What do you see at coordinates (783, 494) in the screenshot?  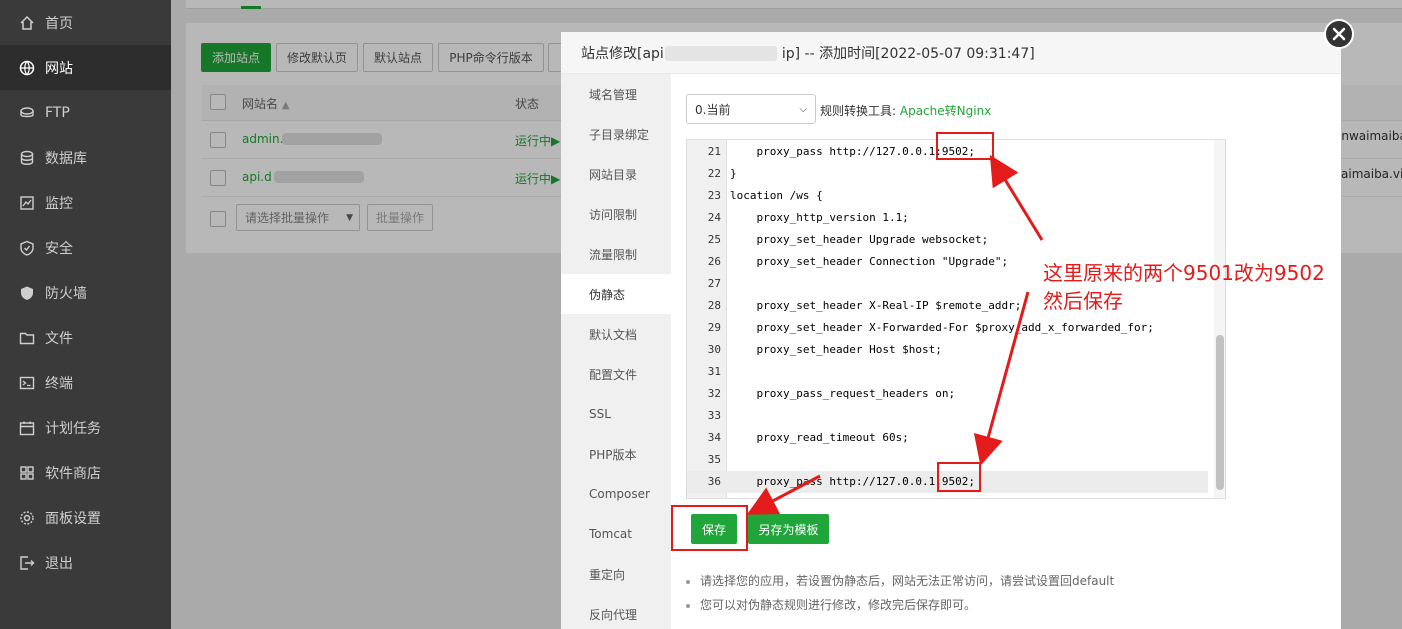 I see `arrow-to-save` at bounding box center [783, 494].